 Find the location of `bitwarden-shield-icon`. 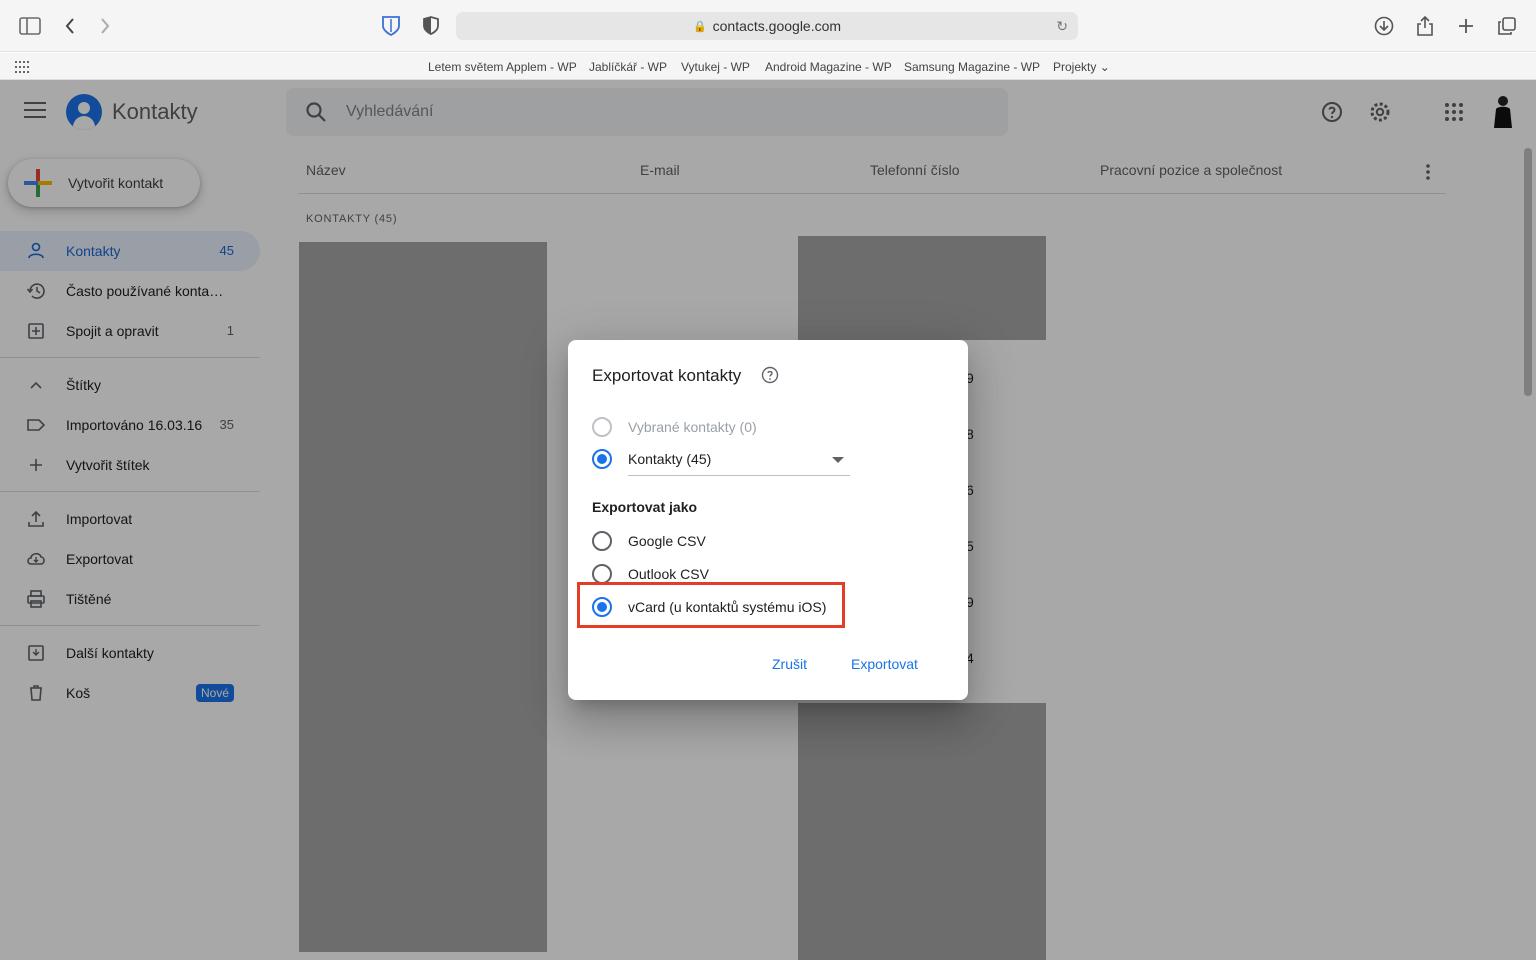

bitwarden-shield-icon is located at coordinates (391, 26).